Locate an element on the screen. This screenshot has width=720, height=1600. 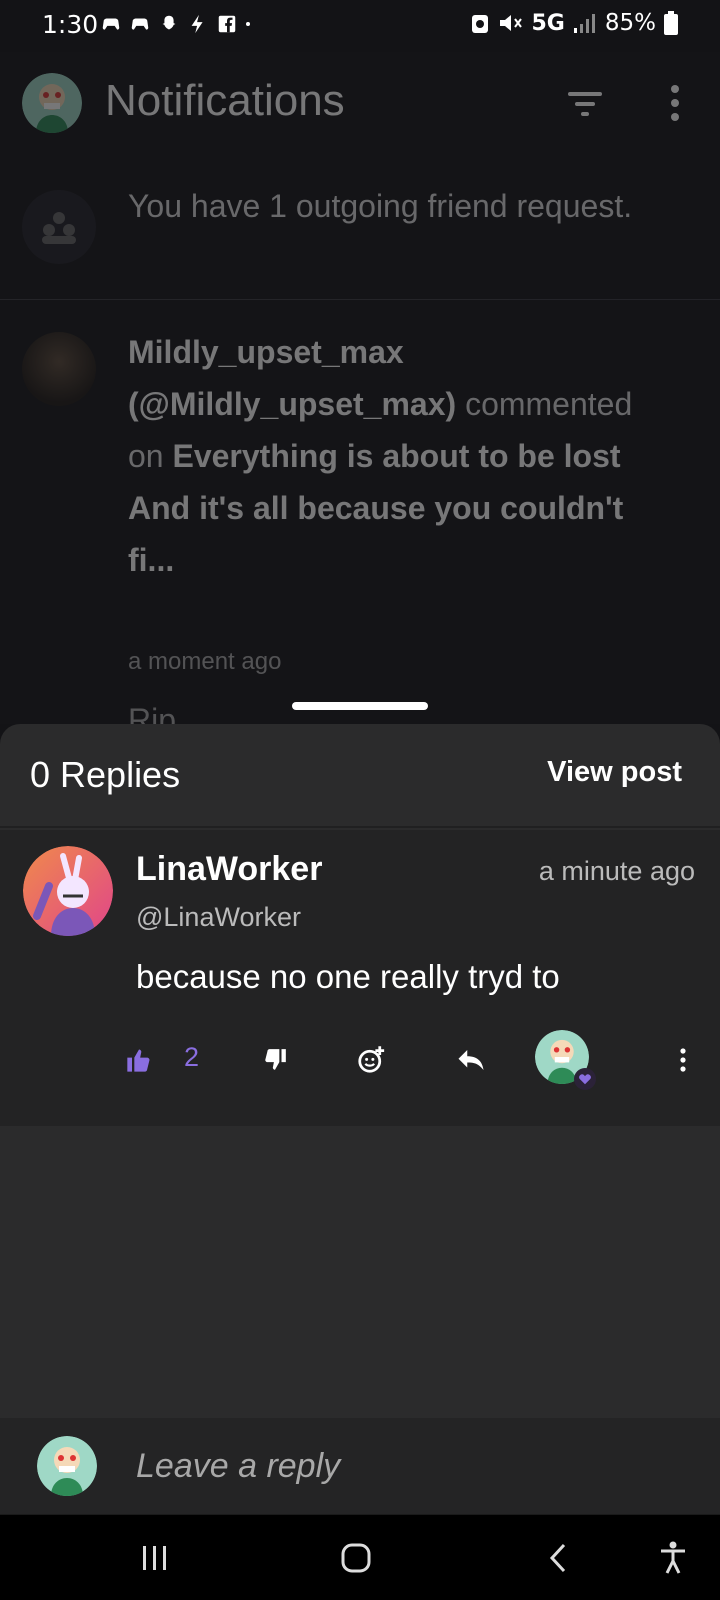
thumbs-down-icon is located at coordinates (275, 1059).